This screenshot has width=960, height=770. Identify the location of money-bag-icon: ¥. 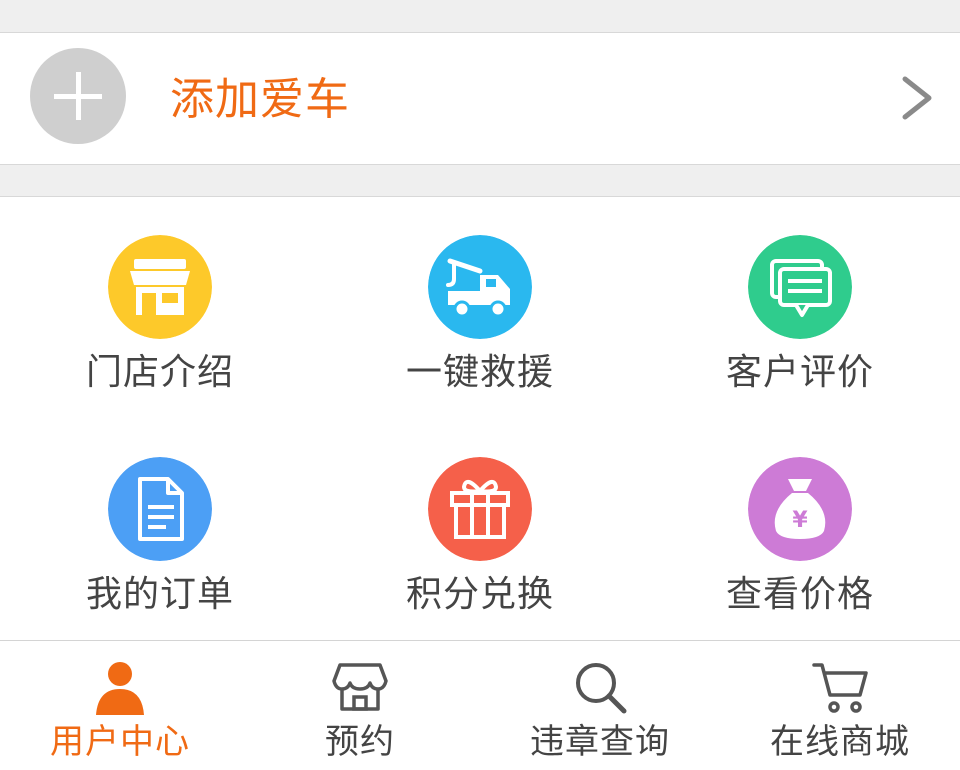
(800, 509).